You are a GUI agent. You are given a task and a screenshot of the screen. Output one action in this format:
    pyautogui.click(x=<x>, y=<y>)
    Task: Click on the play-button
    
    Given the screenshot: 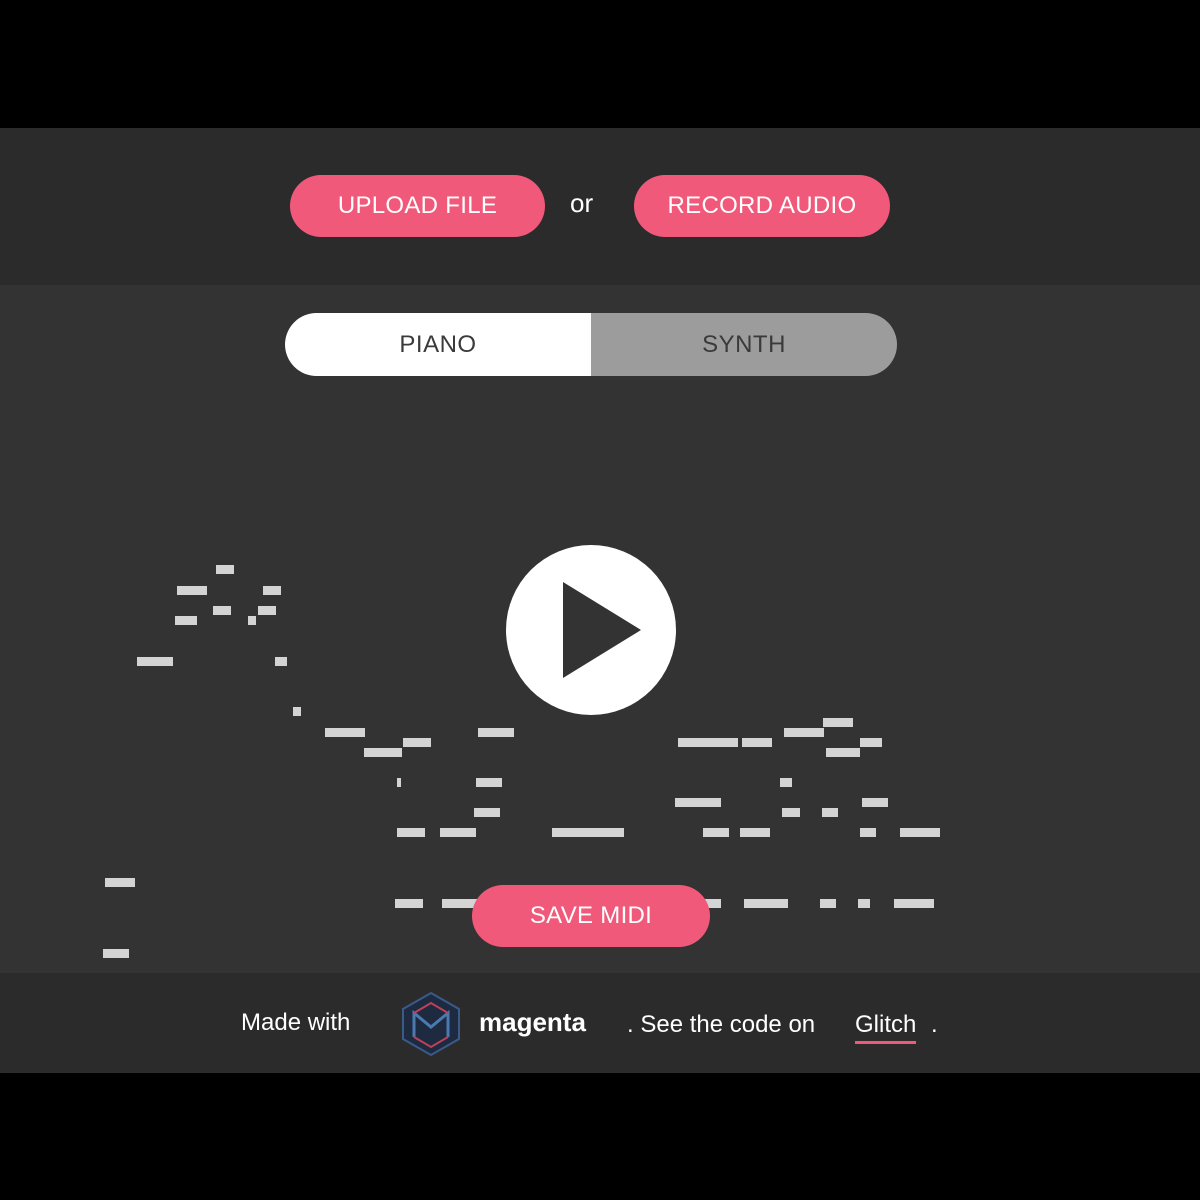 What is the action you would take?
    pyautogui.click(x=591, y=630)
    